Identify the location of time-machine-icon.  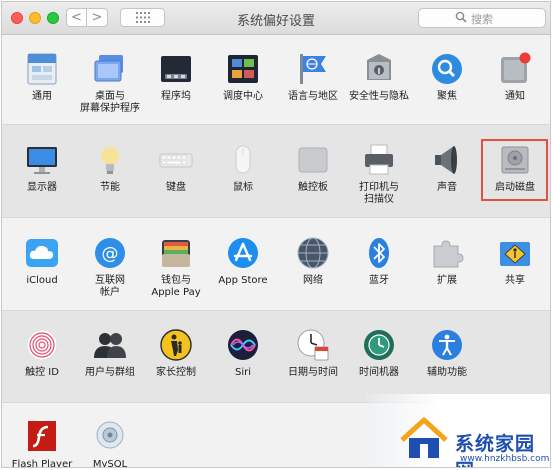
(379, 345).